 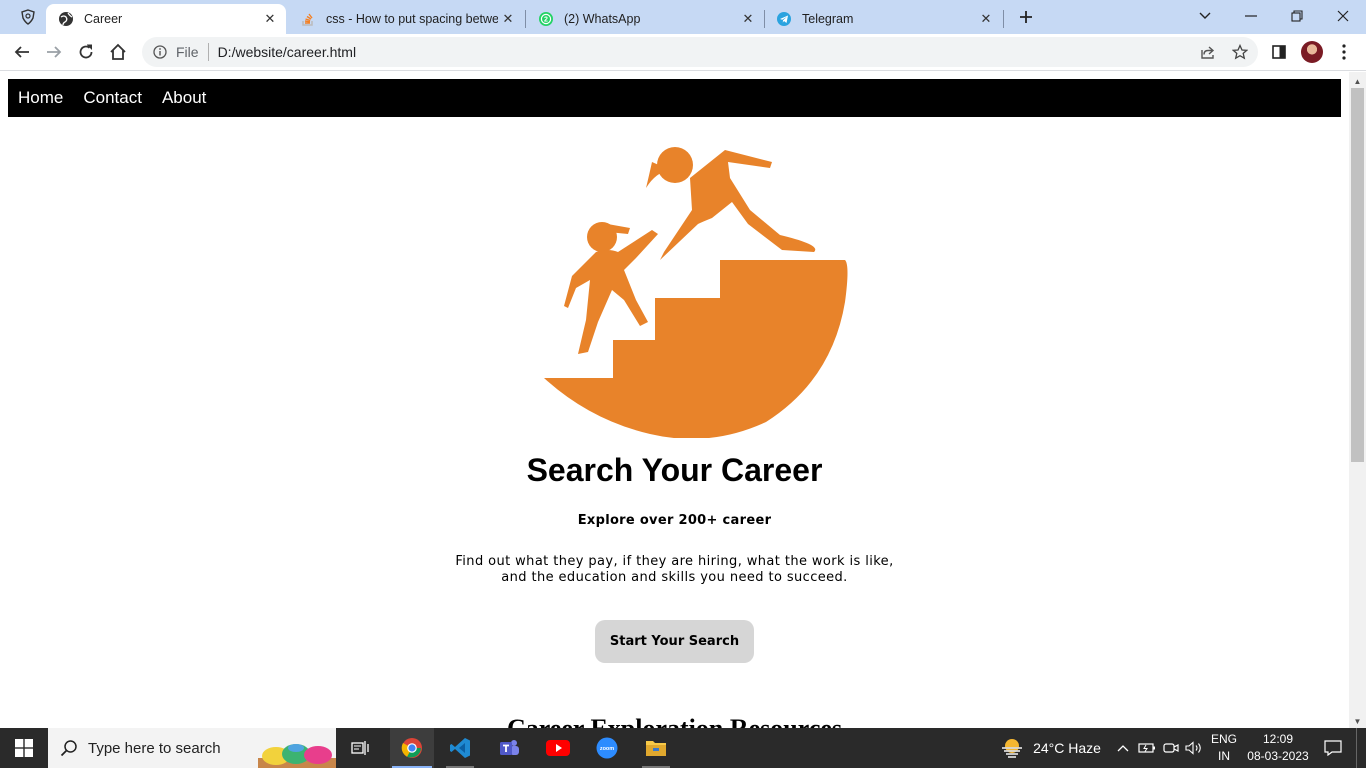 What do you see at coordinates (208, 52) in the screenshot?
I see `address-divider` at bounding box center [208, 52].